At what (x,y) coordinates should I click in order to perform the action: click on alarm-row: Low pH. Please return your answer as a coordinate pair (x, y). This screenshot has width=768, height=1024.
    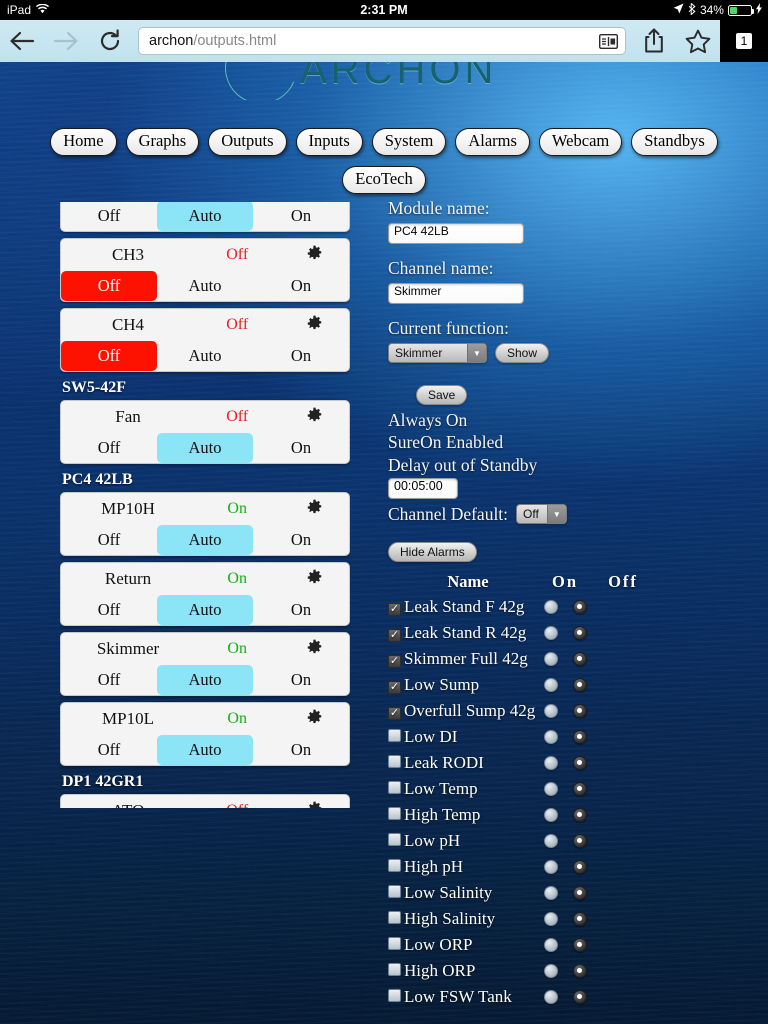
    Looking at the image, I should click on (563, 841).